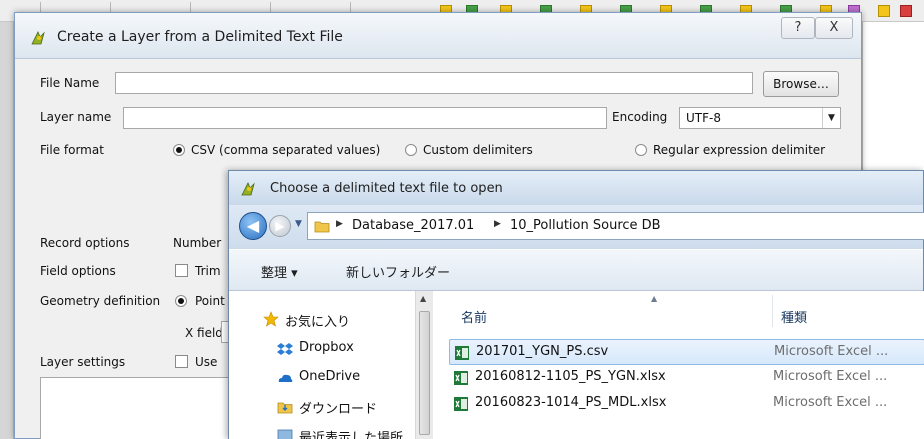 The width and height of the screenshot is (924, 439). What do you see at coordinates (834, 28) in the screenshot?
I see `close-button: X` at bounding box center [834, 28].